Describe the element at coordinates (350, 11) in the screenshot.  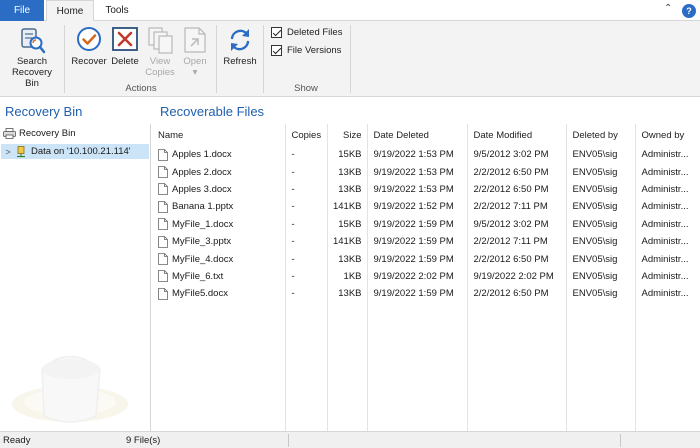
I see `ribbon-tab-bar: File Home Tools ⌃ ?` at that location.